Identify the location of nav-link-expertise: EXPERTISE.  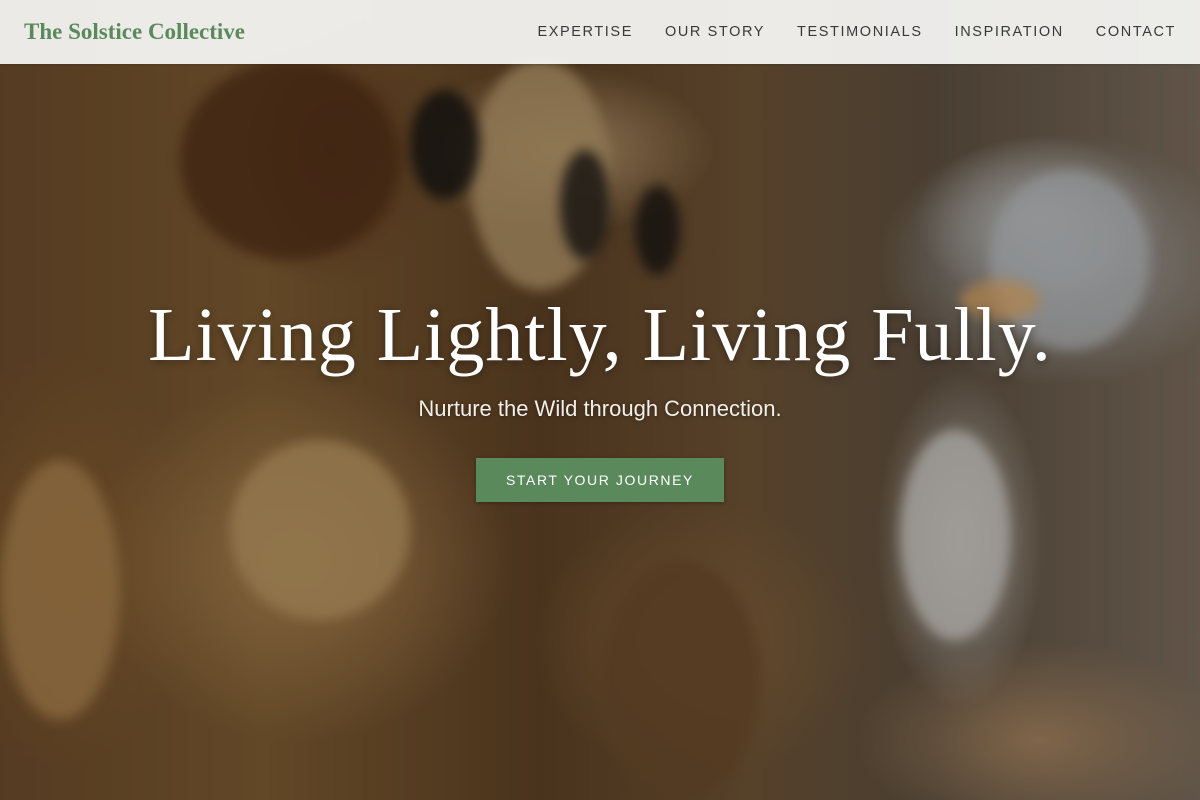
(585, 32).